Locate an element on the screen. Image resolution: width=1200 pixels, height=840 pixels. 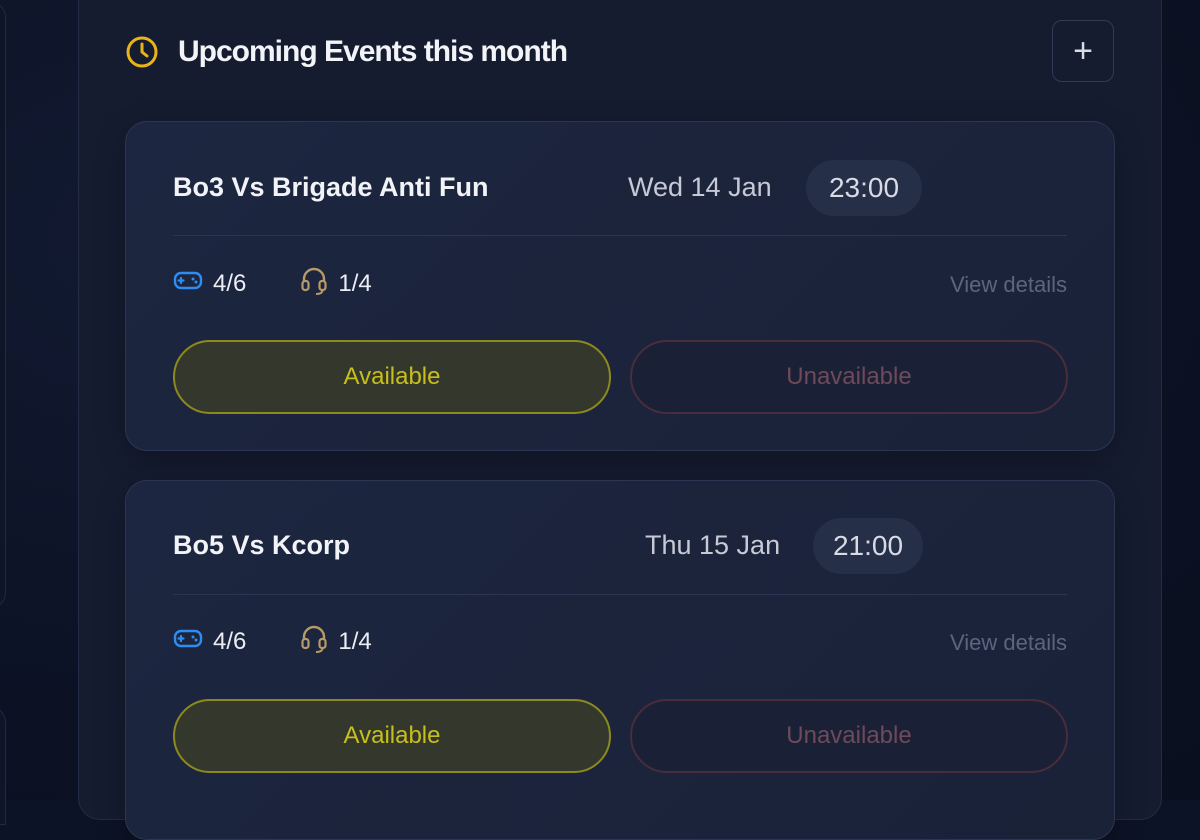
event-time: 21:00 is located at coordinates (868, 546).